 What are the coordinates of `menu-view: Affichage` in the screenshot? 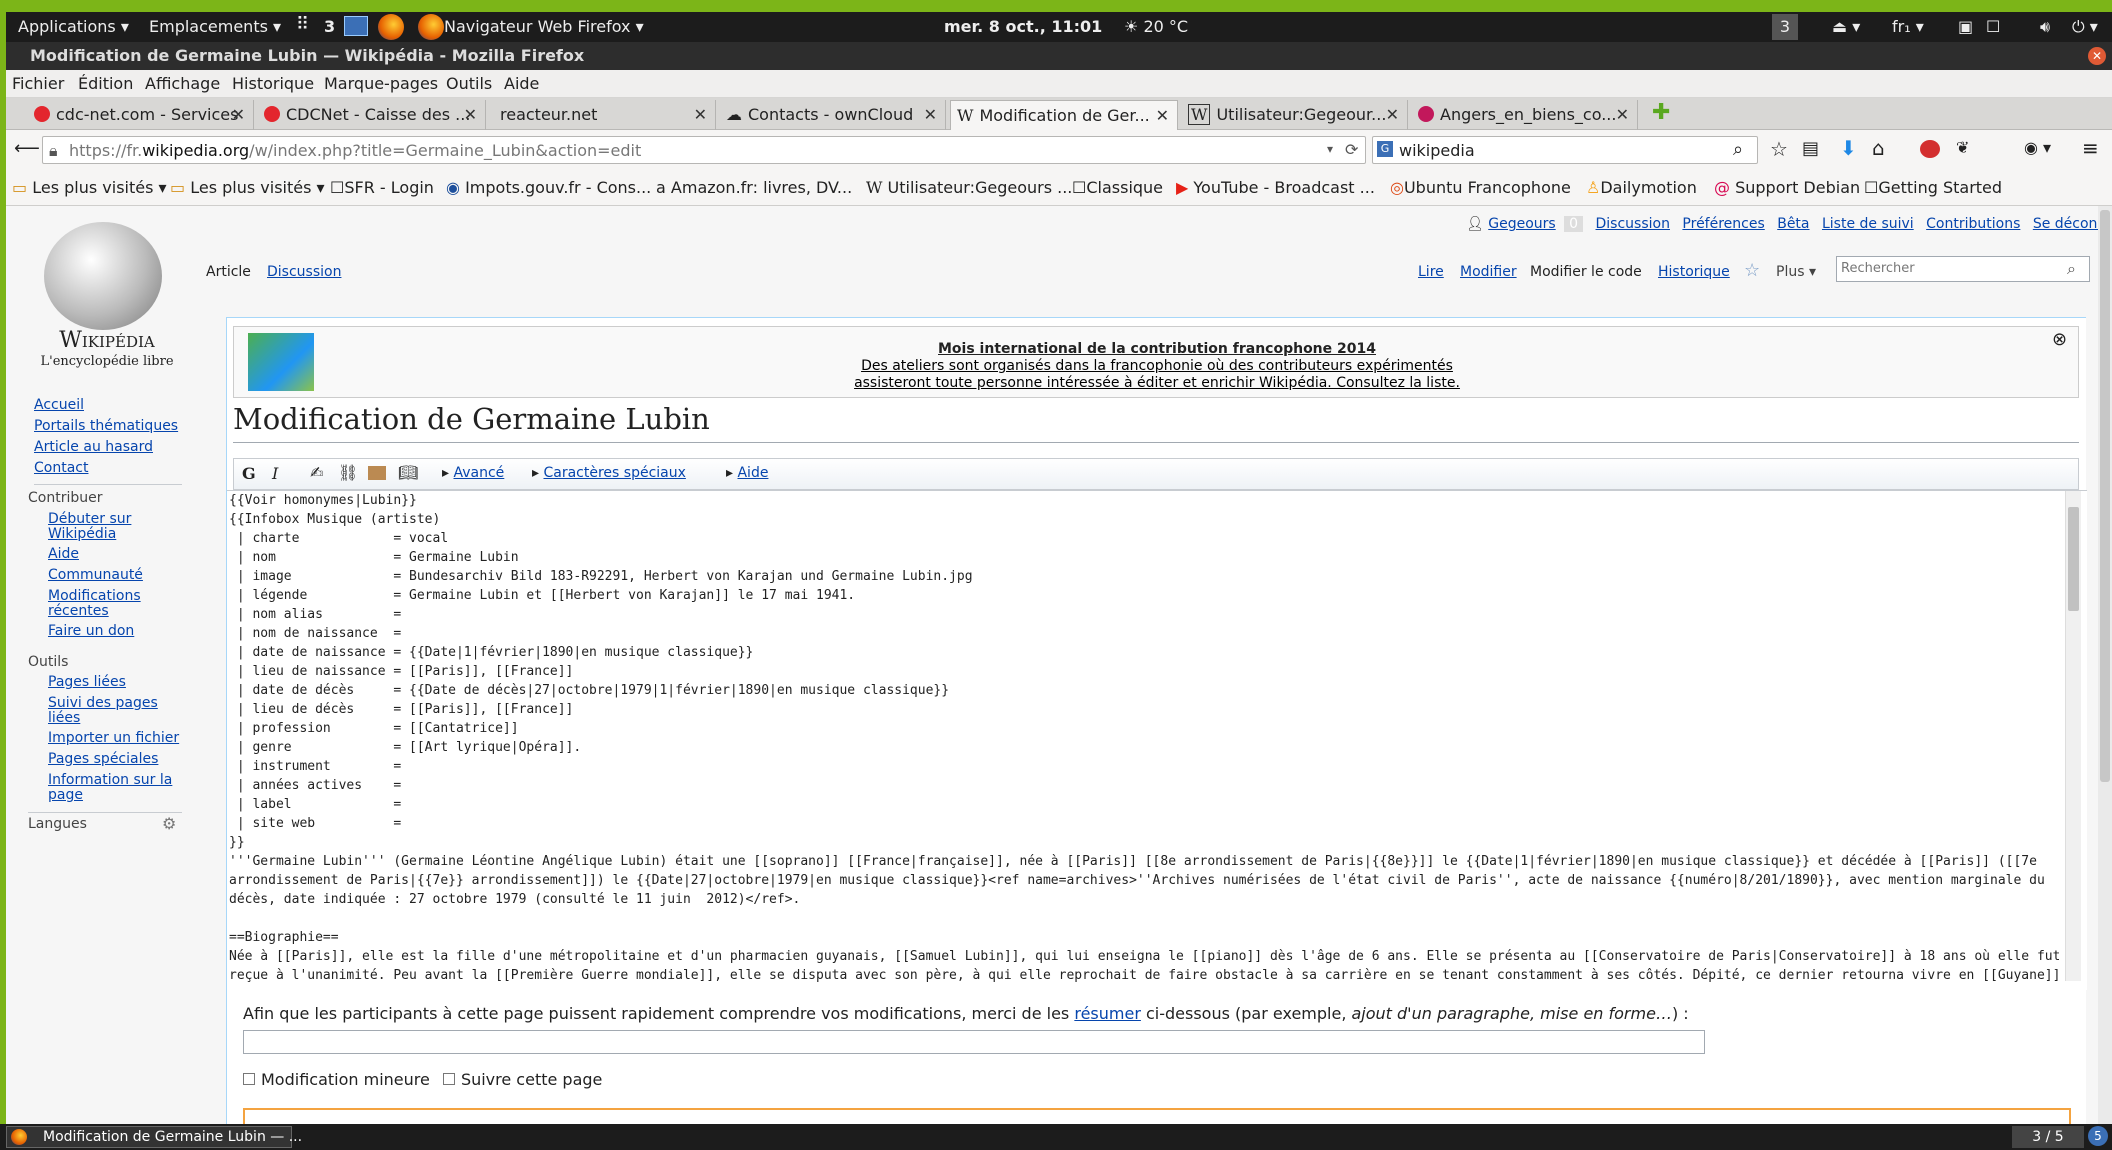 It's located at (182, 83).